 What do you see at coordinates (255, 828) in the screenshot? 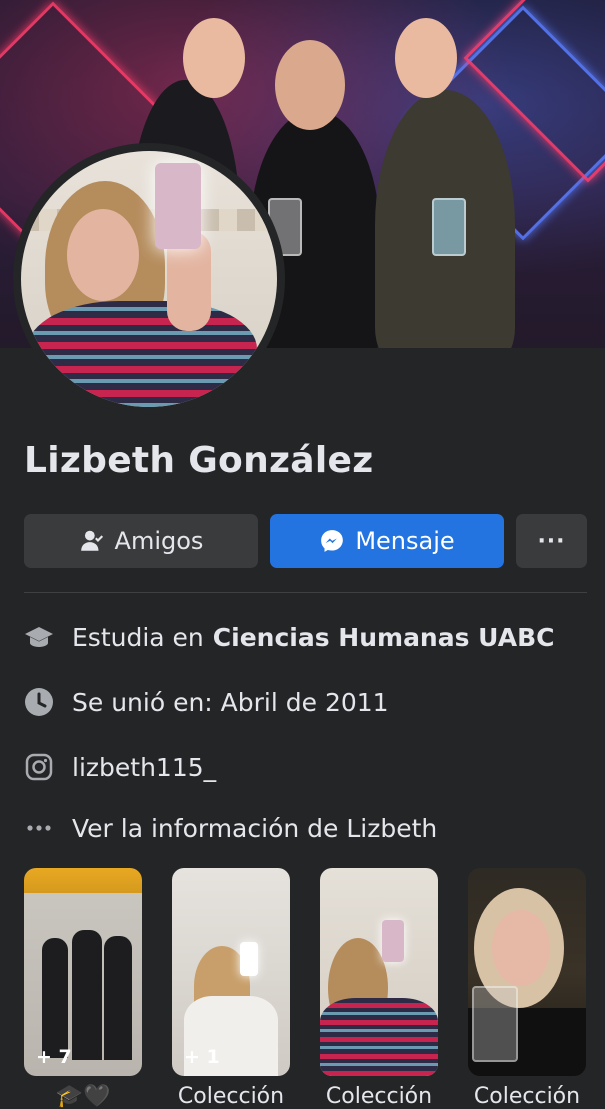
I see `see-info-text: Ver la información de Lizbeth` at bounding box center [255, 828].